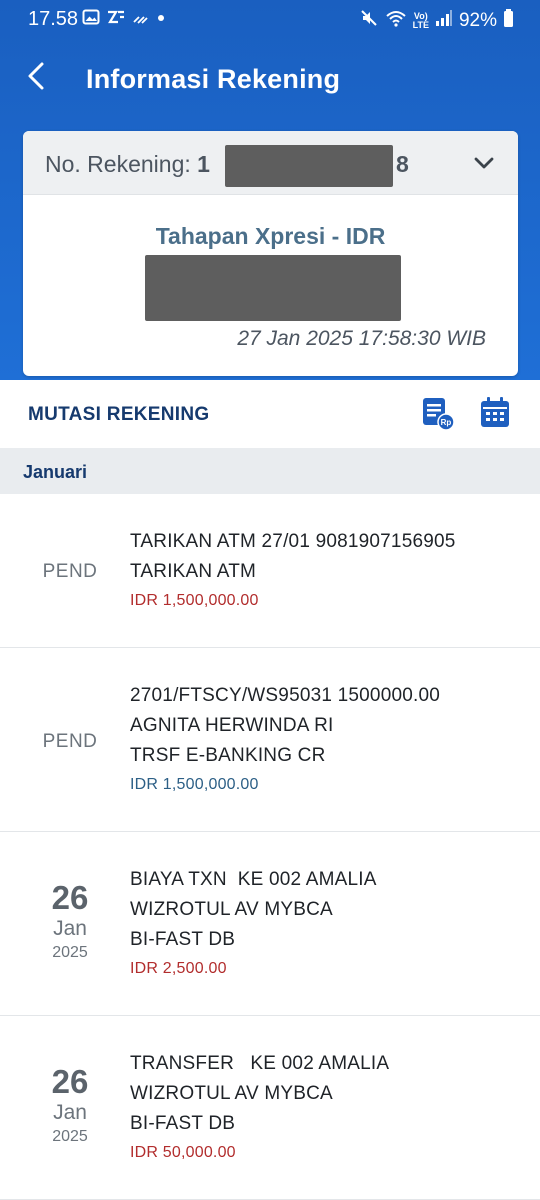  I want to click on product-name: Tahapan Xpresi - IDR, so click(270, 236).